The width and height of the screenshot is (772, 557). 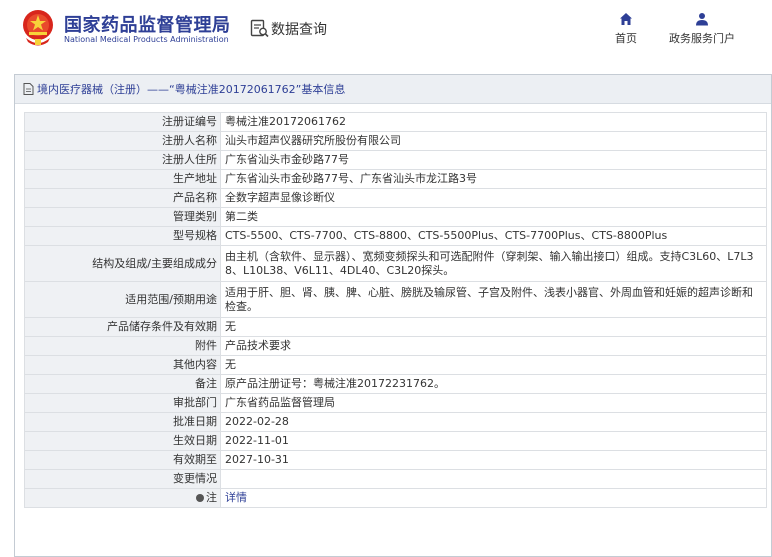 I want to click on nav-service-portal-label: 政务服务门户, so click(x=702, y=38).